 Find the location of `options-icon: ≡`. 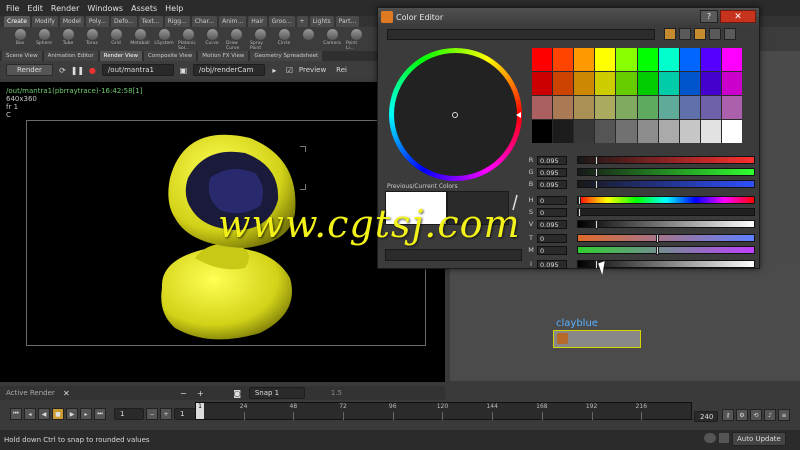

options-icon: ≡ is located at coordinates (784, 415).